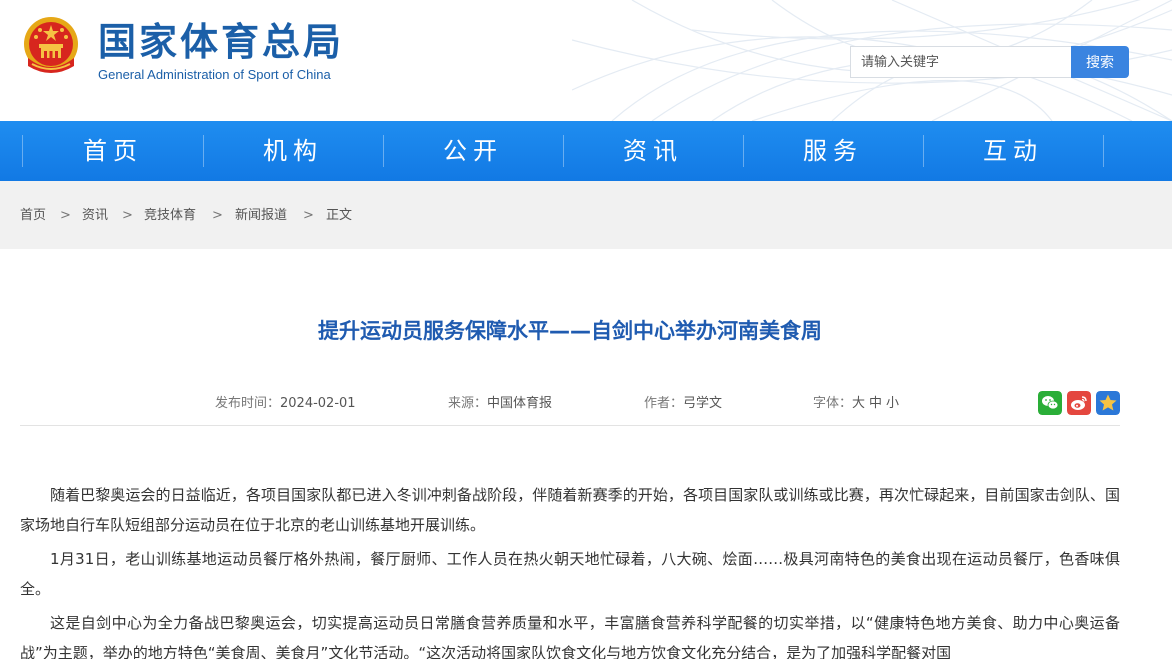 The height and width of the screenshot is (659, 1172). I want to click on site-name-english: General Administration of Sport of China, so click(214, 74).